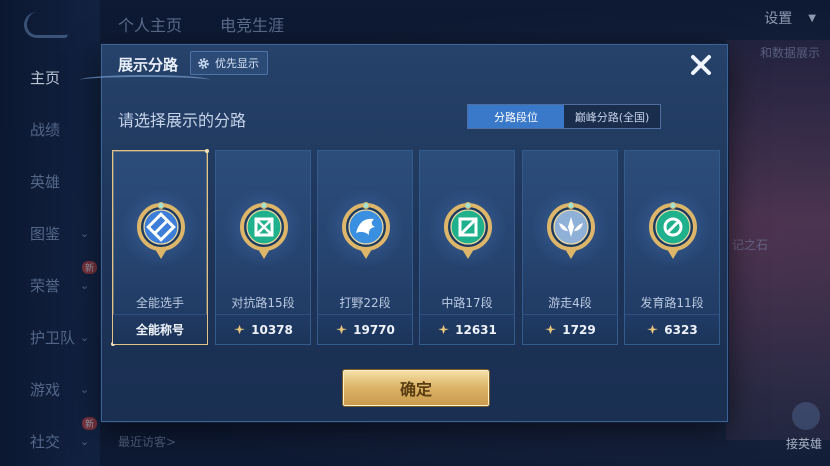 The image size is (830, 466). I want to click on confirm-button: 确定, so click(416, 388).